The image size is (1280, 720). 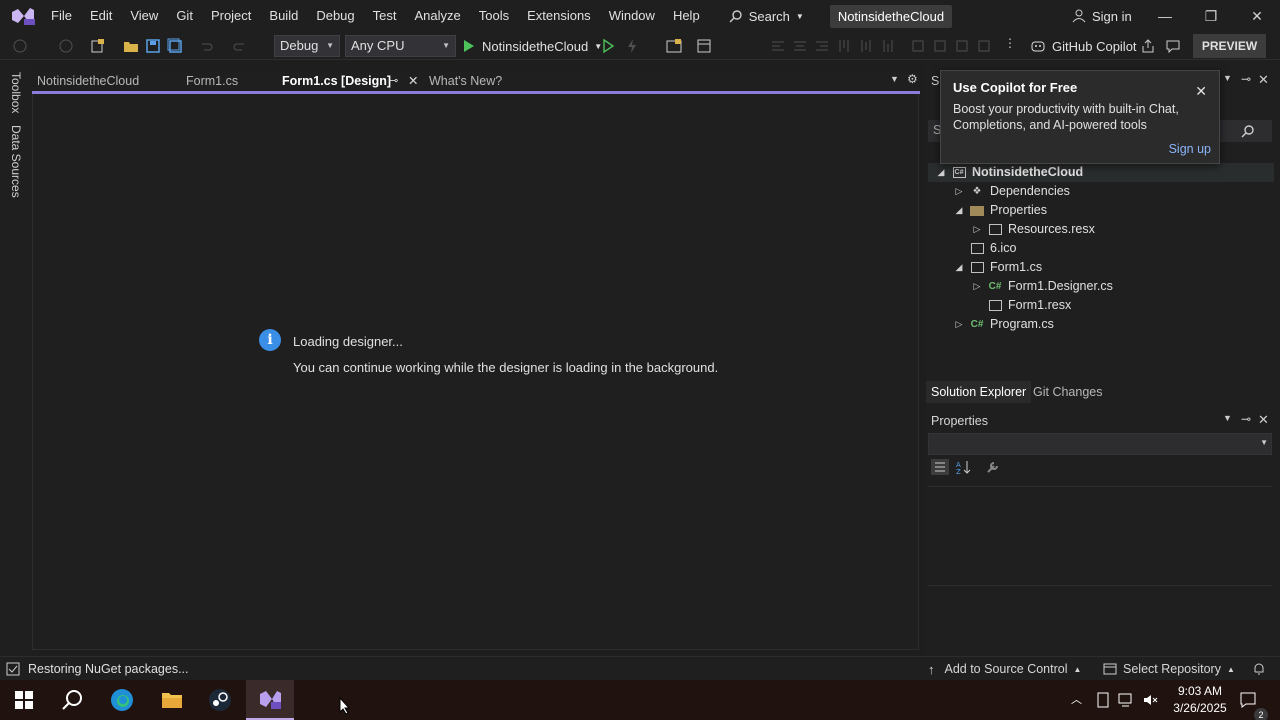 What do you see at coordinates (20, 46) in the screenshot?
I see `back-navigation-icon` at bounding box center [20, 46].